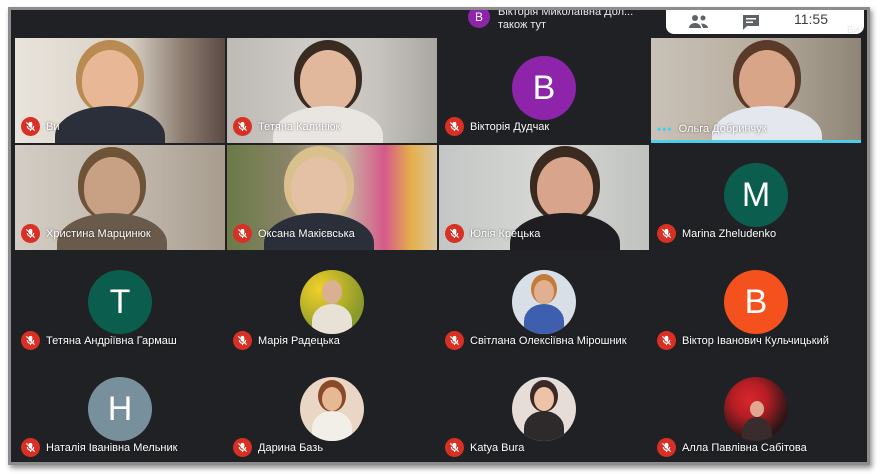 This screenshot has width=882, height=474. I want to click on participant-tile: M Marina Zheludenko, so click(756, 197).